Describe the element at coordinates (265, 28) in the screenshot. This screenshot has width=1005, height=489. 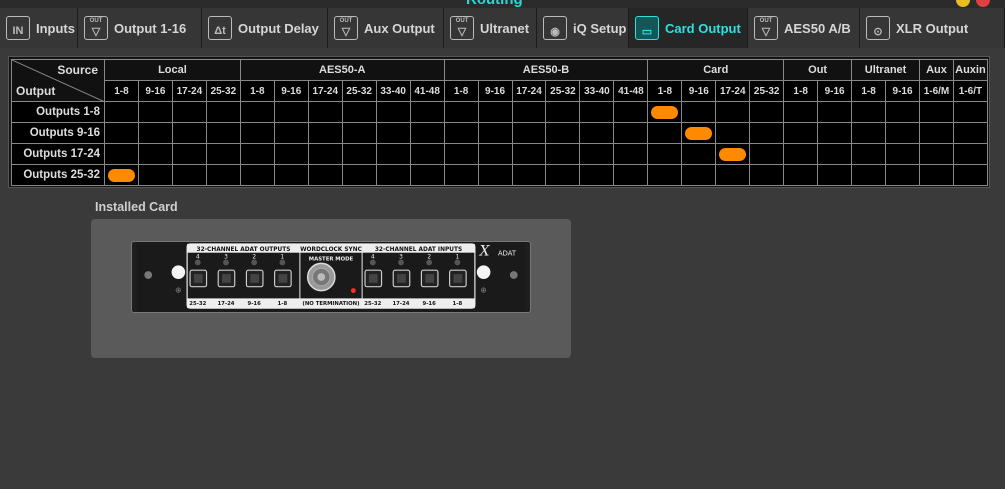
I see `tab-output-delay: Δt Output Delay` at that location.